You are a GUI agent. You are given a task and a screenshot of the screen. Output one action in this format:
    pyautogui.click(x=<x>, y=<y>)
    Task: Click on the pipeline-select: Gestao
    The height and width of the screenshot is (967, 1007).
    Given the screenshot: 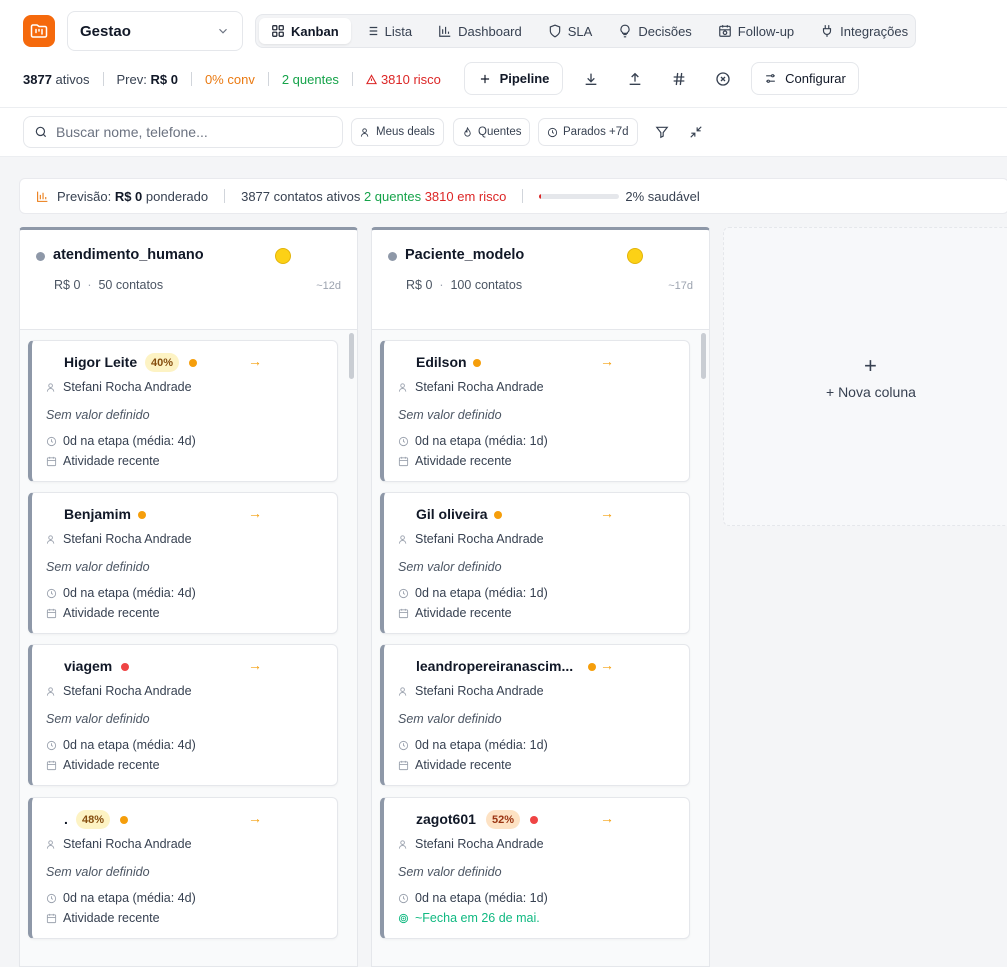 What is the action you would take?
    pyautogui.click(x=155, y=31)
    